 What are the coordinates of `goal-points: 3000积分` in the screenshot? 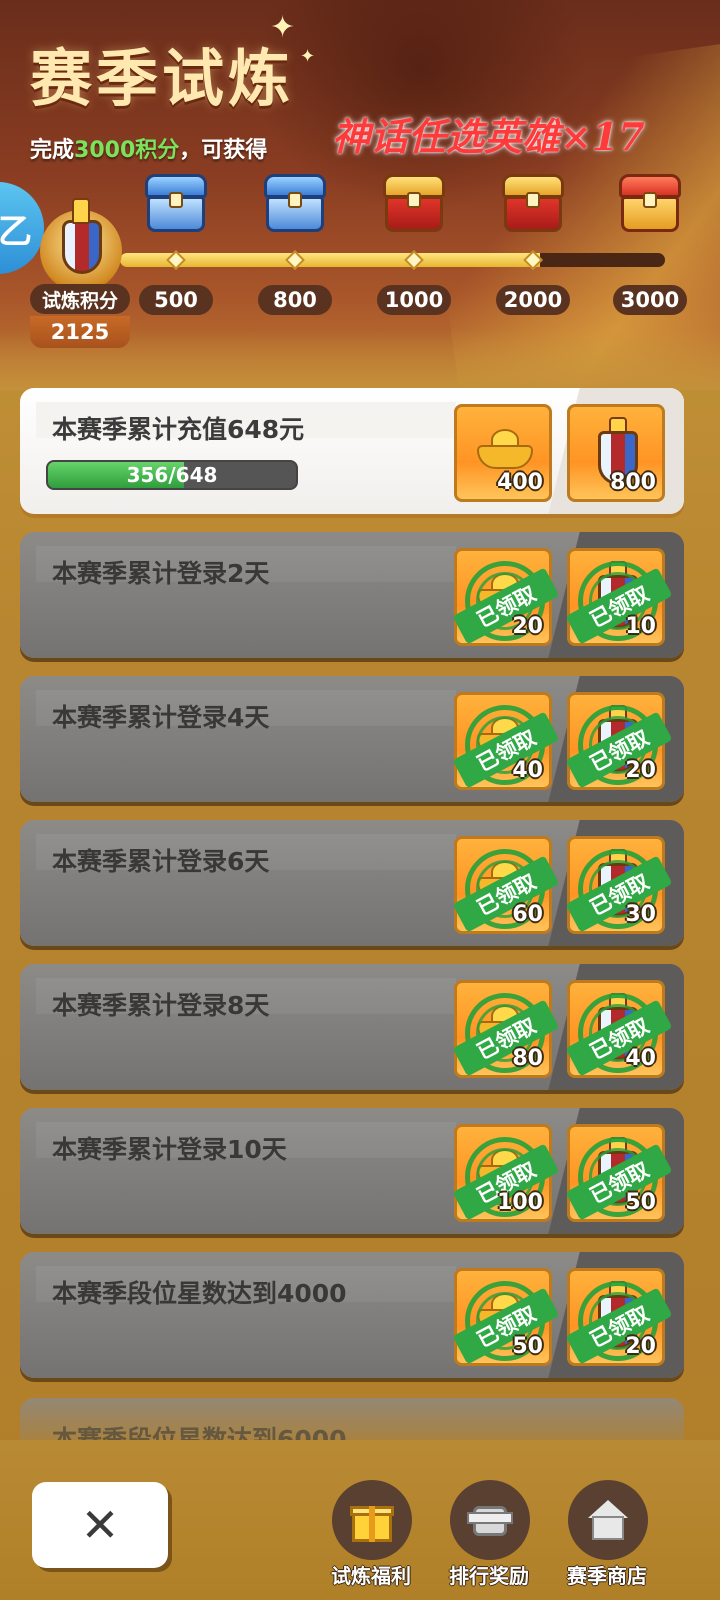 It's located at (127, 150).